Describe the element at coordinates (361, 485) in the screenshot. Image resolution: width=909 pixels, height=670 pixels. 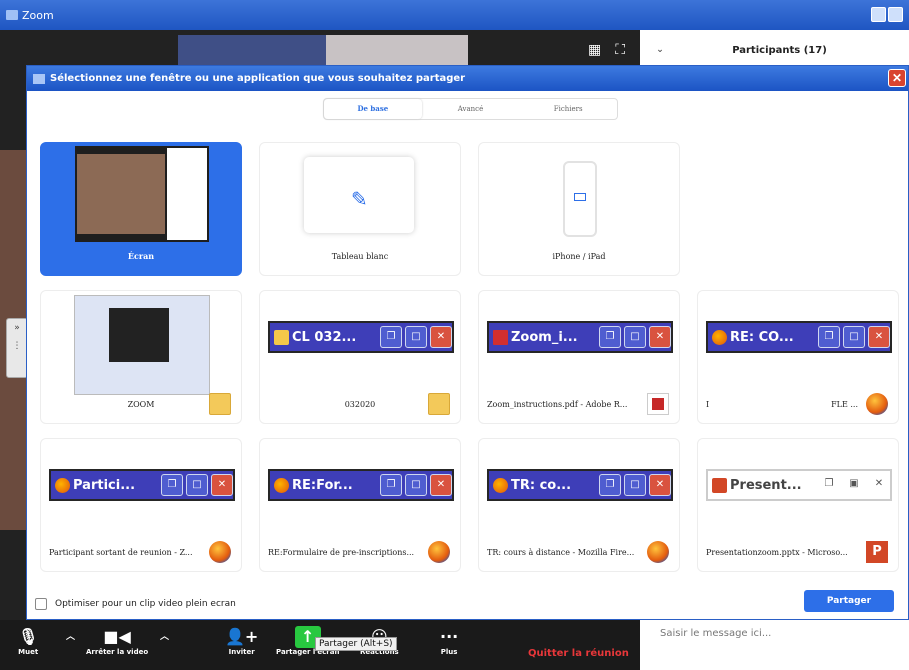
I see `window-thumbnail: RE:For... ❐ □ ✕` at that location.